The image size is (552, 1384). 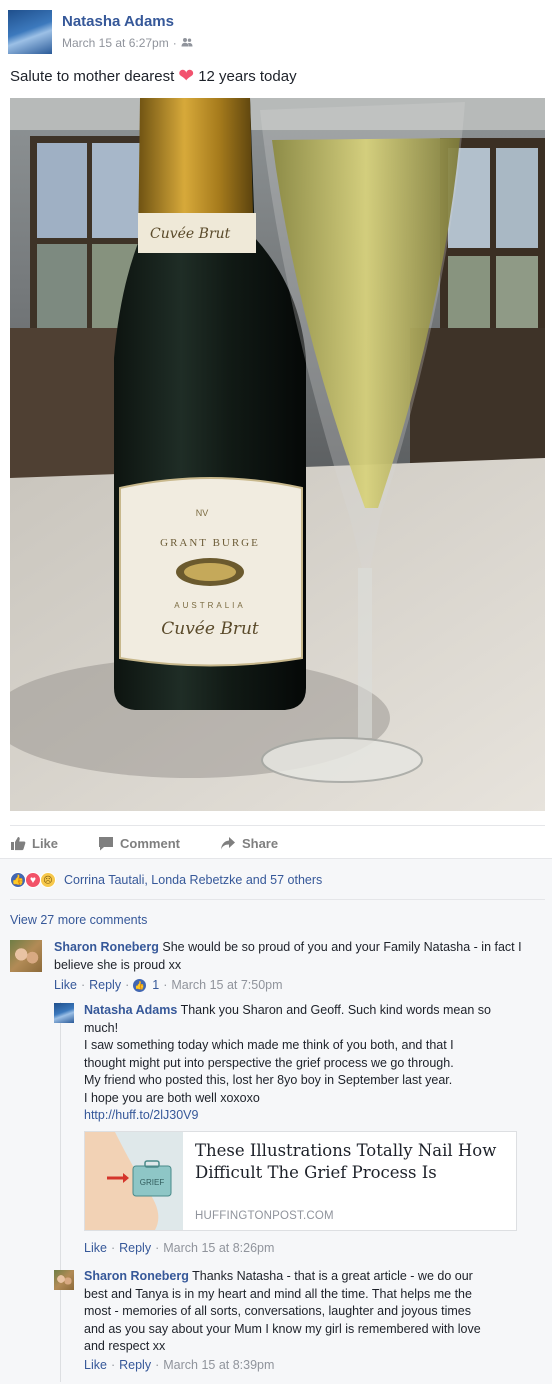 What do you see at coordinates (304, 1116) in the screenshot?
I see `reply-link: http://huff.to/2lJ30V9` at bounding box center [304, 1116].